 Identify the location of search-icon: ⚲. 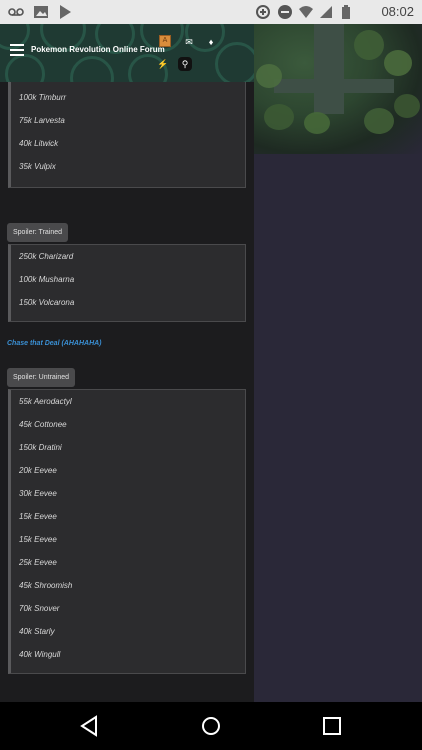
(185, 64).